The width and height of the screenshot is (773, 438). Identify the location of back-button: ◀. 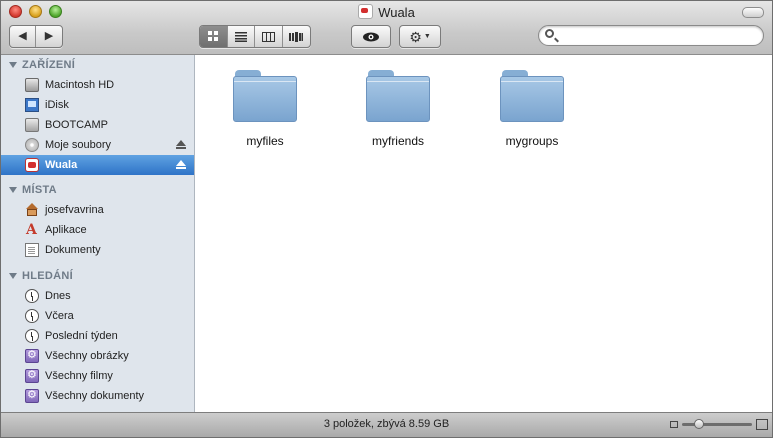
(23, 36).